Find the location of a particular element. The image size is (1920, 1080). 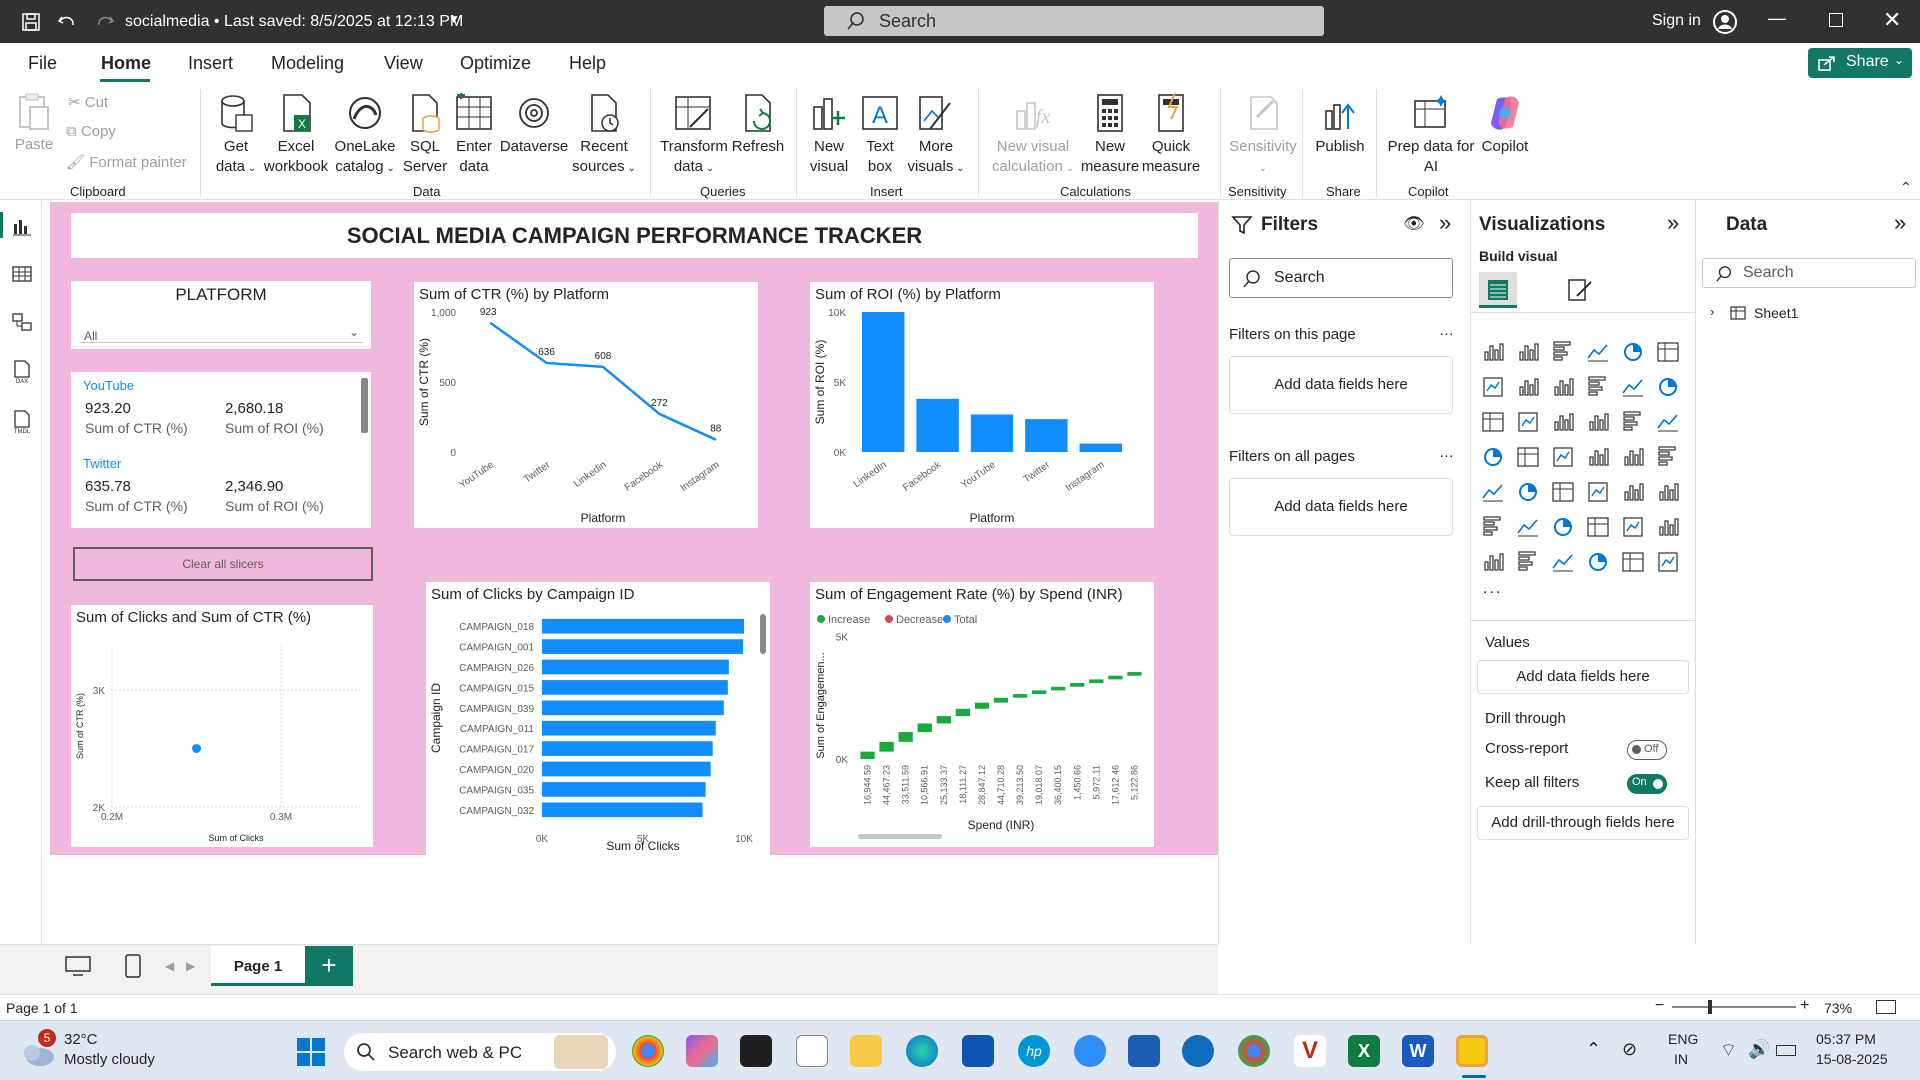

filled-map-icon is located at coordinates (1563, 457).